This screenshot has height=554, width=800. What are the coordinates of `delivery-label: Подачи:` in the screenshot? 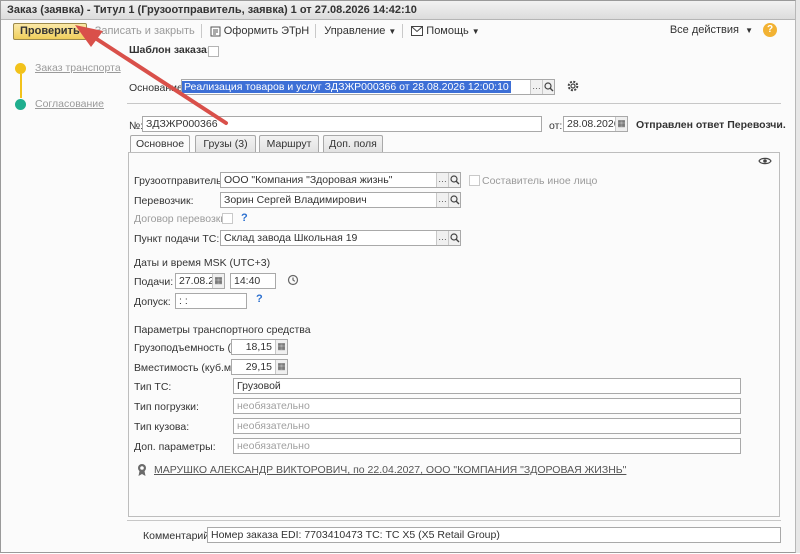 It's located at (154, 282).